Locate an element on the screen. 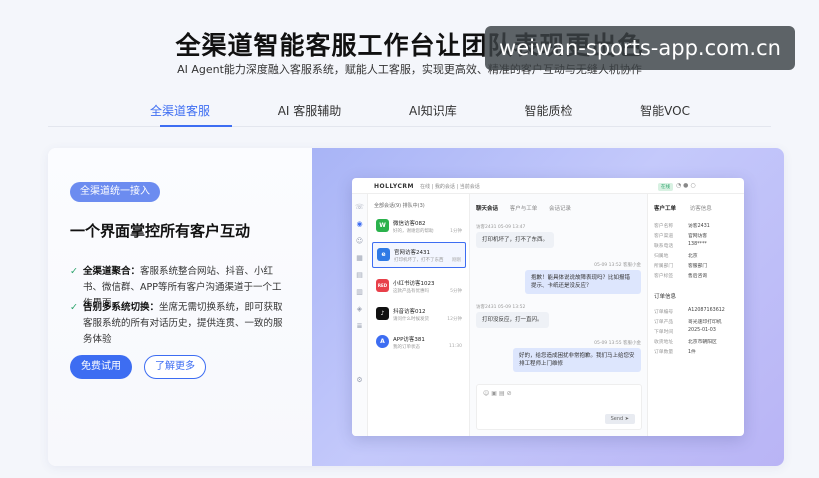 Image resolution: width=819 pixels, height=478 pixels. list-icon: ≣ is located at coordinates (359, 326).